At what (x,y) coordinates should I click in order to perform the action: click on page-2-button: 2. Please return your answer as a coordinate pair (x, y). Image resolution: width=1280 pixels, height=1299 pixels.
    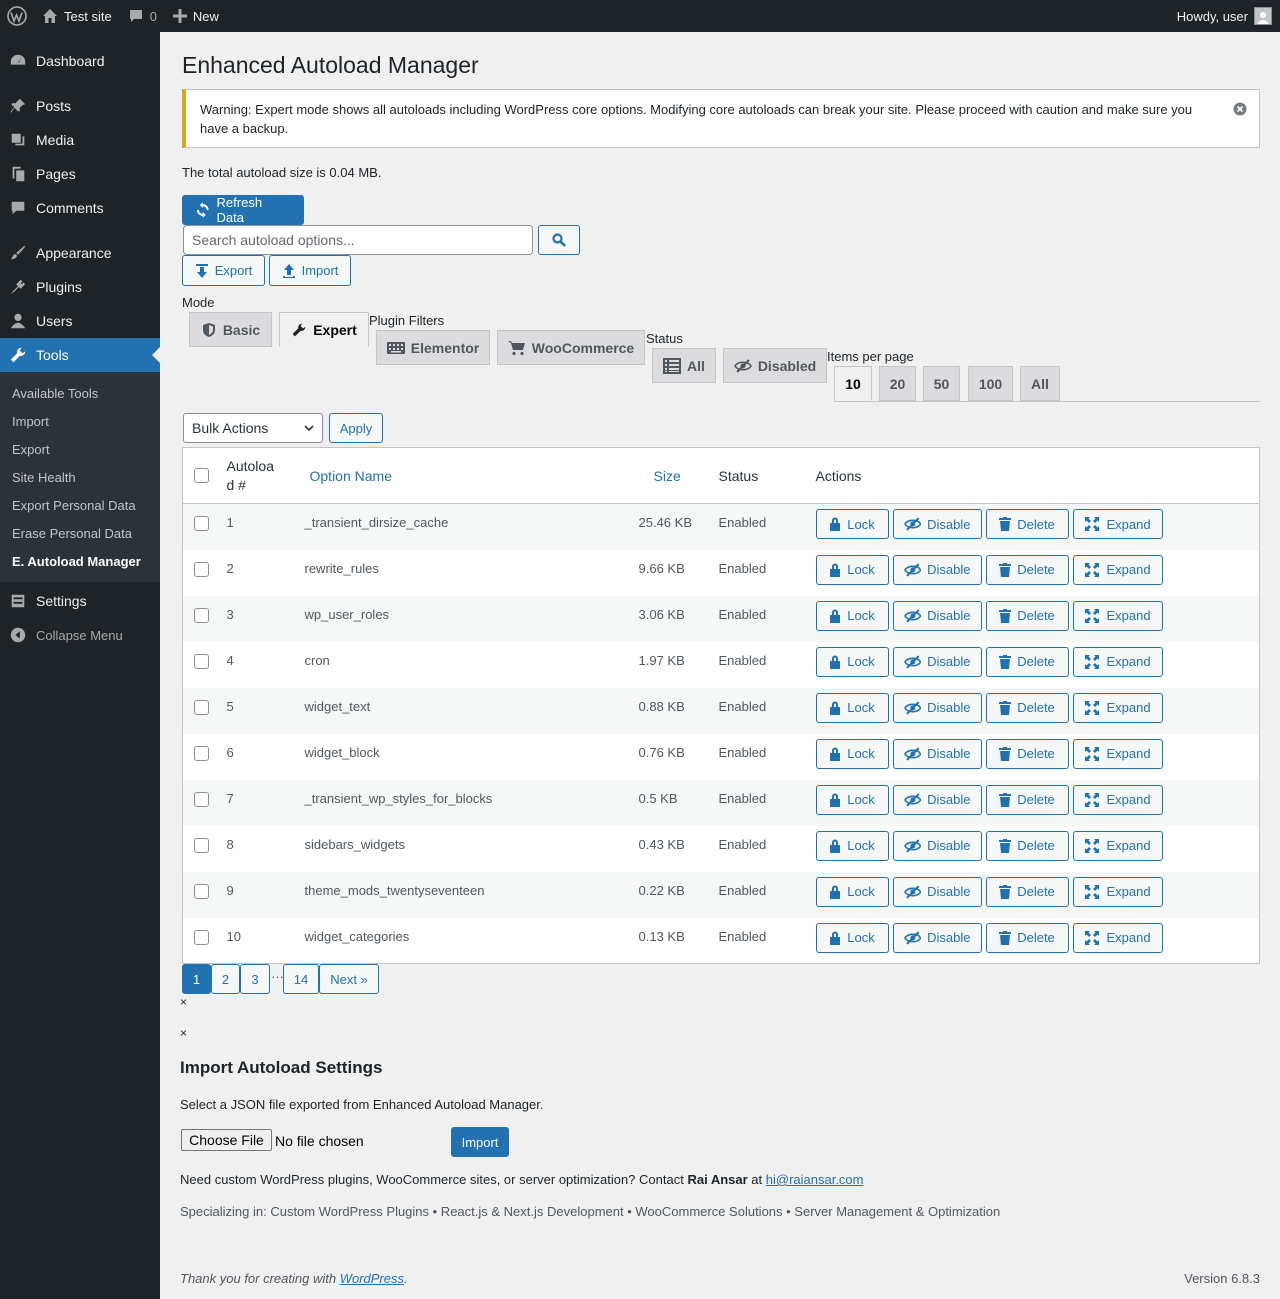
    Looking at the image, I should click on (225, 979).